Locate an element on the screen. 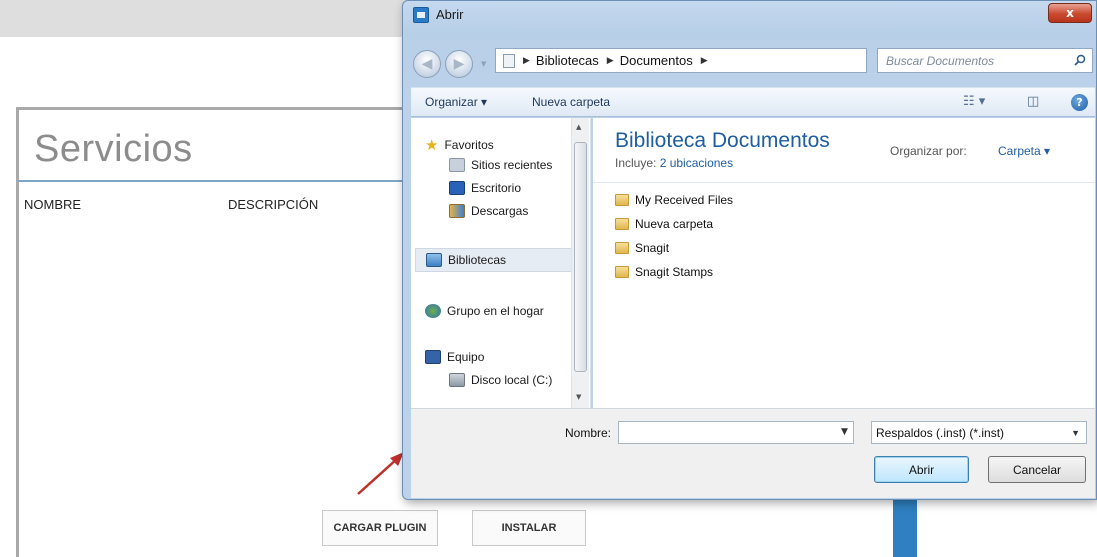  sidebar-scrollbar: ▲ ▼ is located at coordinates (580, 263).